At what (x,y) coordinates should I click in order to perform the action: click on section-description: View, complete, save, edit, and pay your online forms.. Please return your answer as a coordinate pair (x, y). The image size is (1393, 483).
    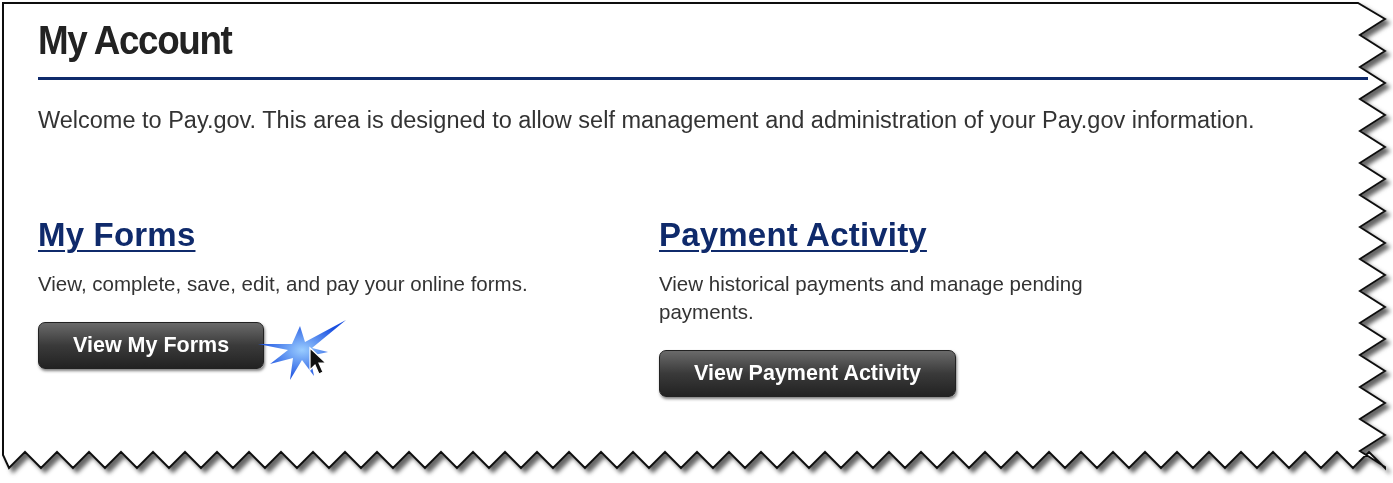
    Looking at the image, I should click on (283, 284).